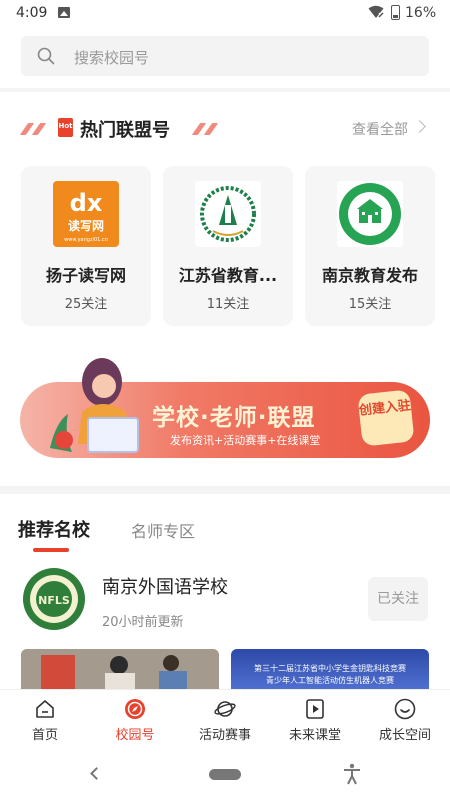  Describe the element at coordinates (86, 304) in the screenshot. I see `card-followers: 25关注` at that location.